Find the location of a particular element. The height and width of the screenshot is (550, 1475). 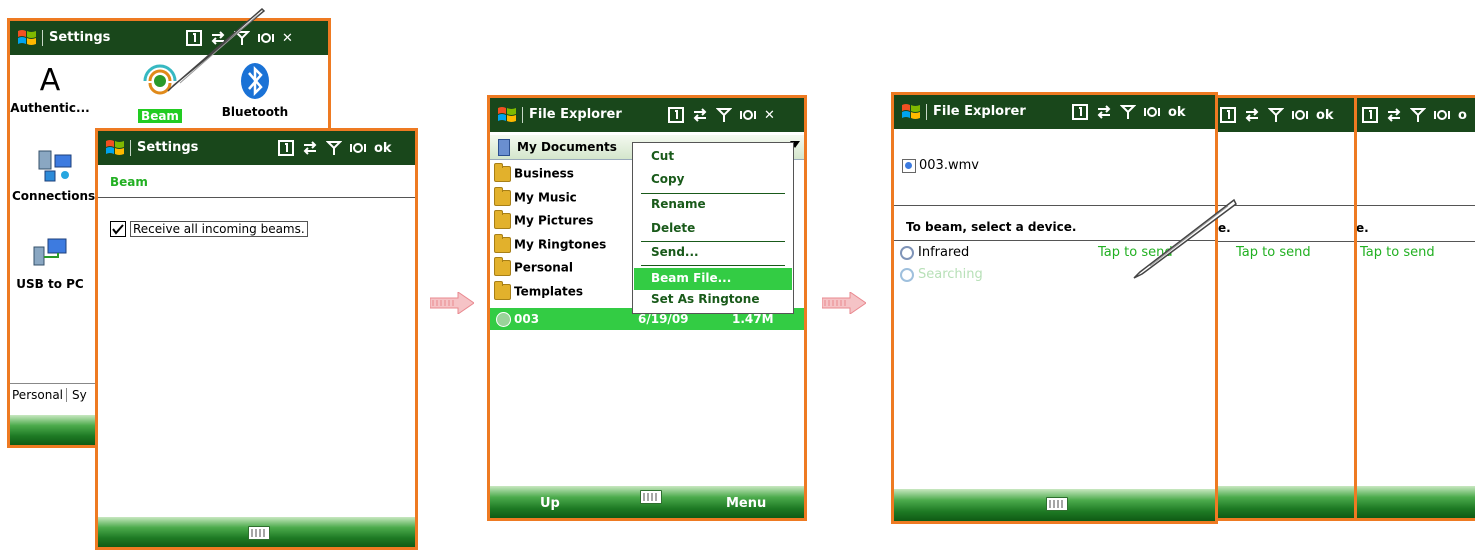

list-item: Templates is located at coordinates (550, 294).